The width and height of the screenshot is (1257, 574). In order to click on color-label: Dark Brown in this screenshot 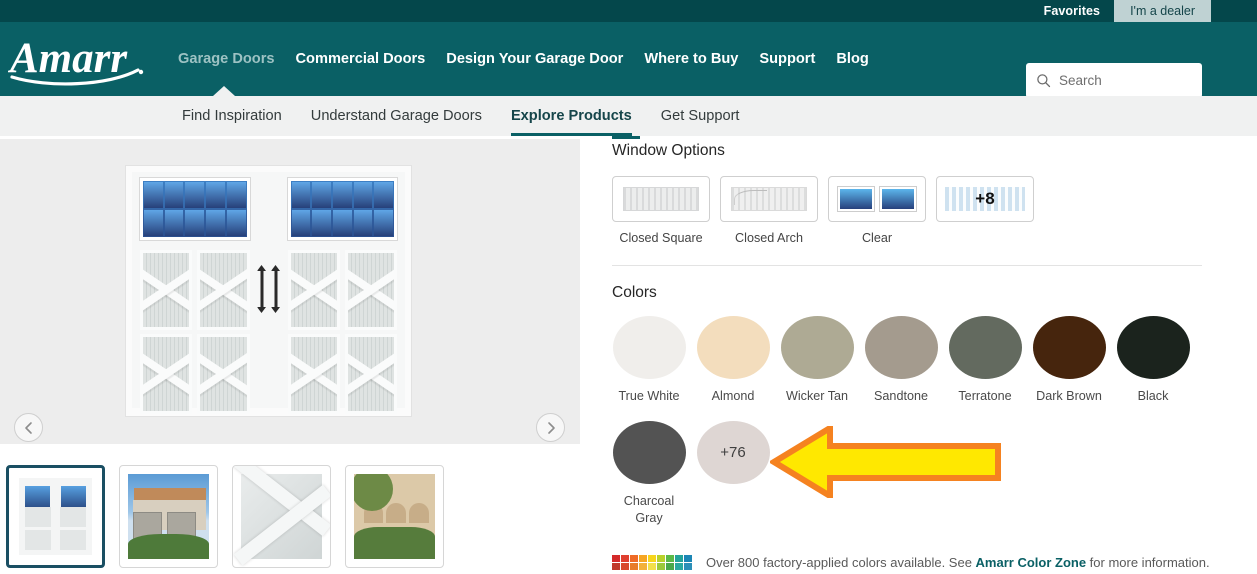, I will do `click(1069, 396)`.